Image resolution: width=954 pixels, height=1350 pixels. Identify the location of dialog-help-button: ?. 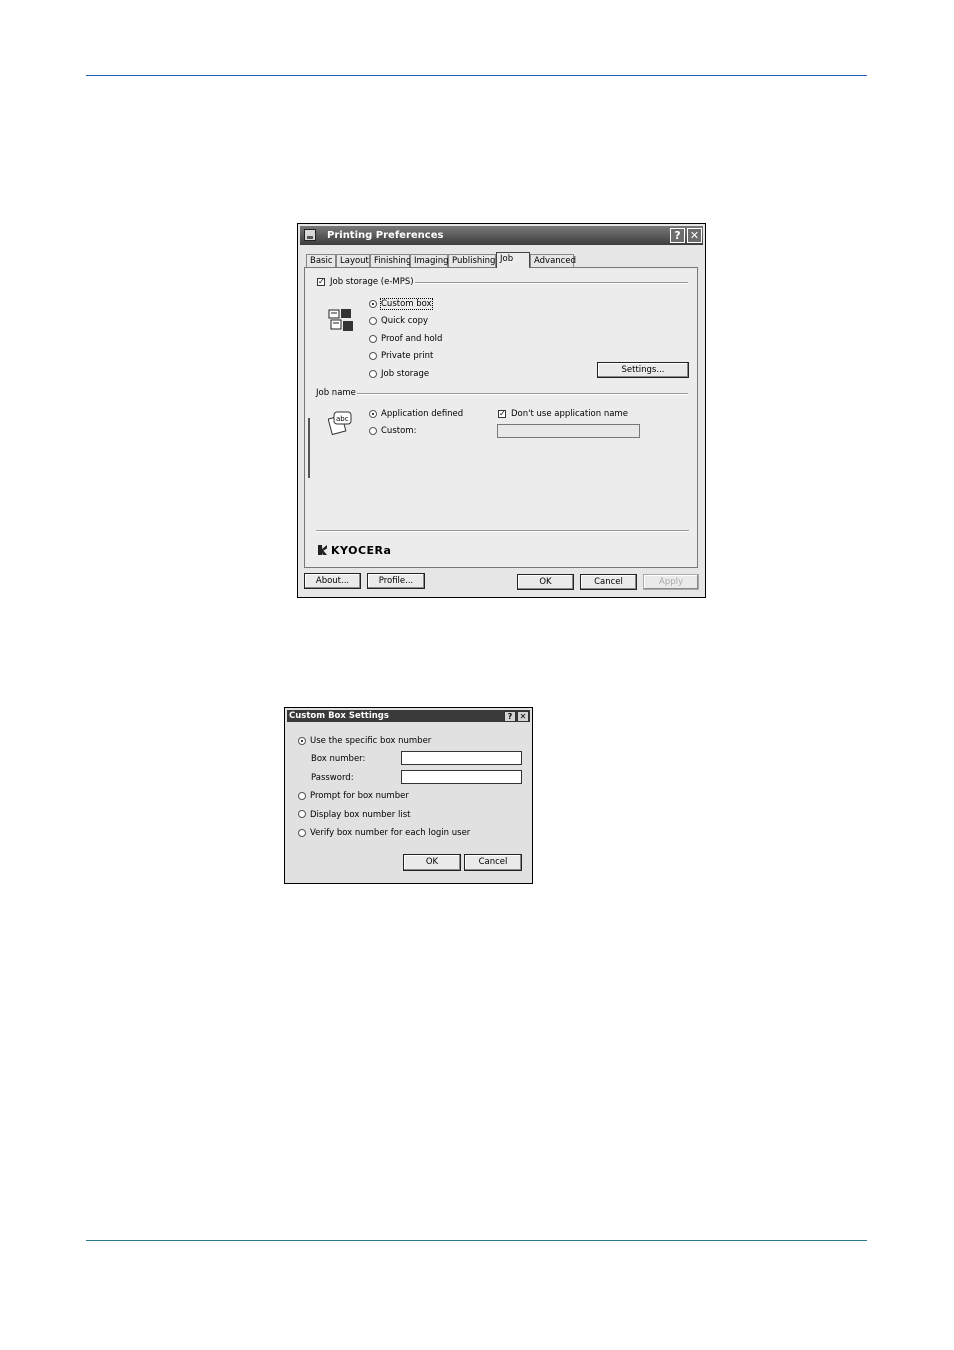
(510, 716).